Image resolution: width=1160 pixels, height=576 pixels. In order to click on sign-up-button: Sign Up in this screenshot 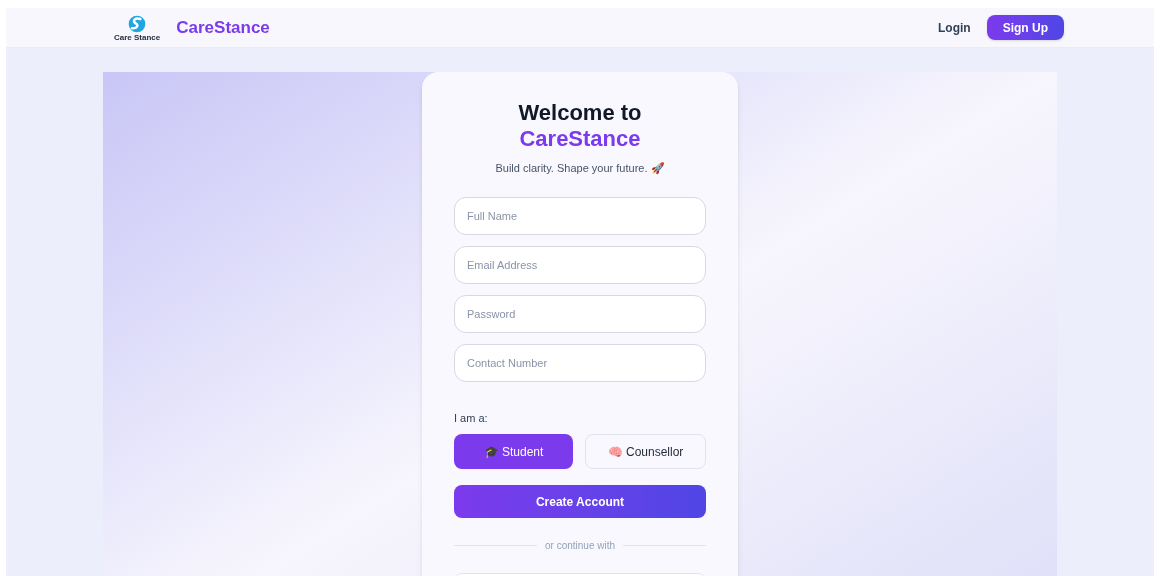, I will do `click(1025, 27)`.